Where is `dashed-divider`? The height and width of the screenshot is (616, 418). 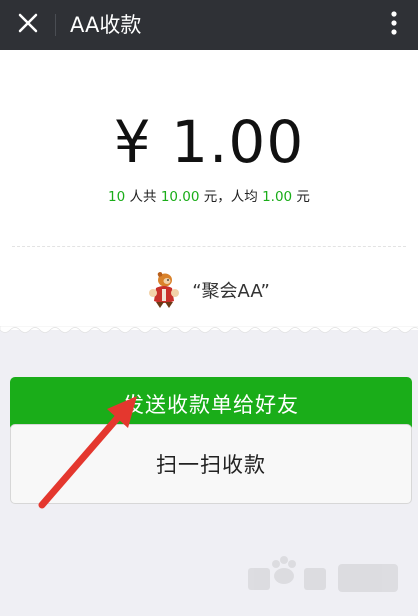
dashed-divider is located at coordinates (209, 246).